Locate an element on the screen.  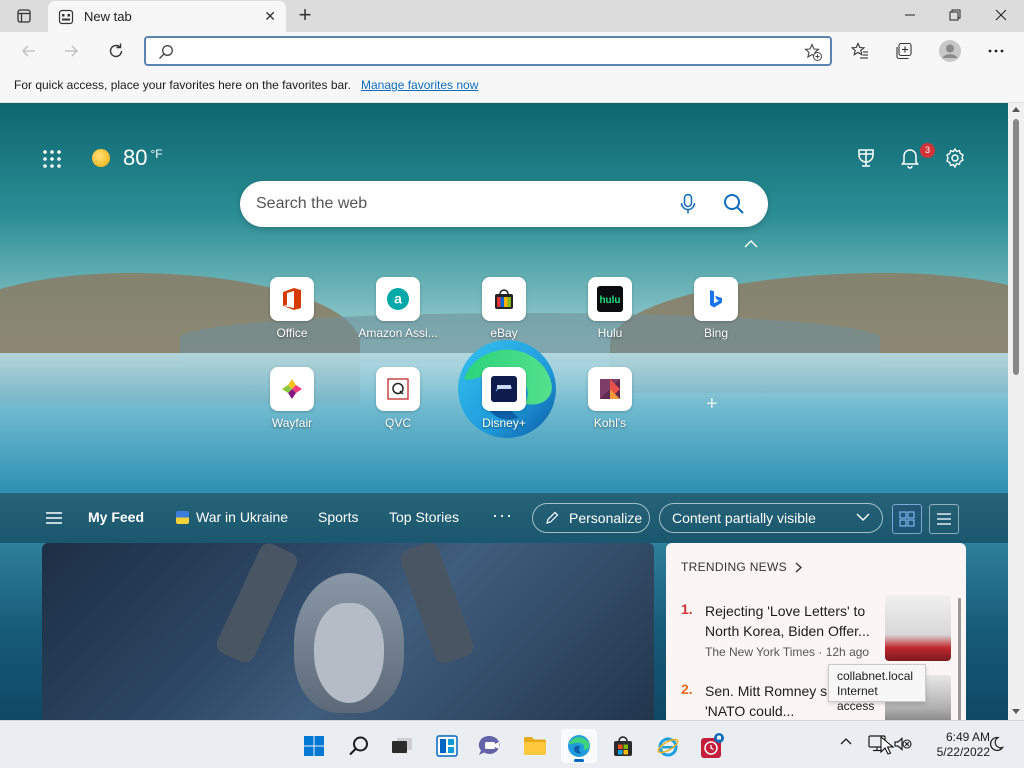
collections-button is located at coordinates (904, 51).